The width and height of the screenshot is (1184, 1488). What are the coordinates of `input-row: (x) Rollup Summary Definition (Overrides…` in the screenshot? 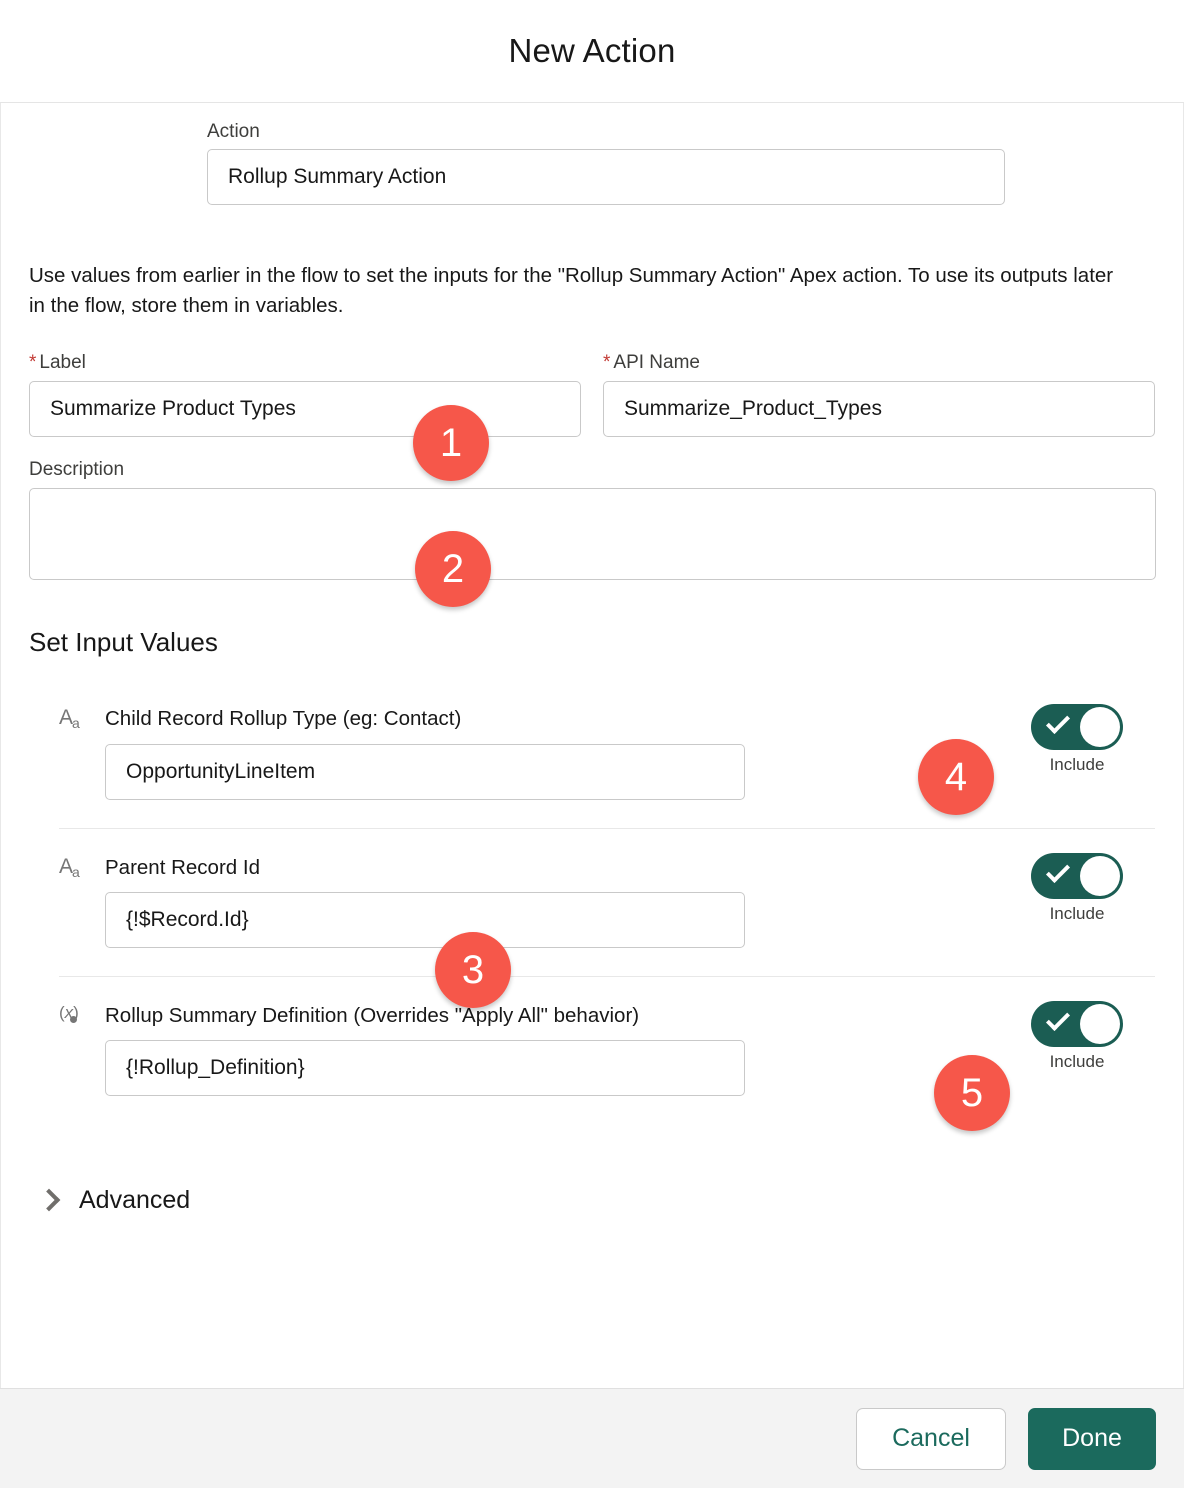 It's located at (607, 1049).